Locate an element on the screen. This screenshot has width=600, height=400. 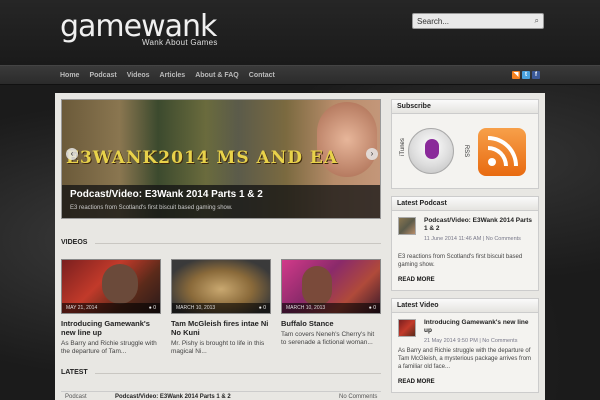
nav-about-faq: About & FAQ is located at coordinates (217, 75).